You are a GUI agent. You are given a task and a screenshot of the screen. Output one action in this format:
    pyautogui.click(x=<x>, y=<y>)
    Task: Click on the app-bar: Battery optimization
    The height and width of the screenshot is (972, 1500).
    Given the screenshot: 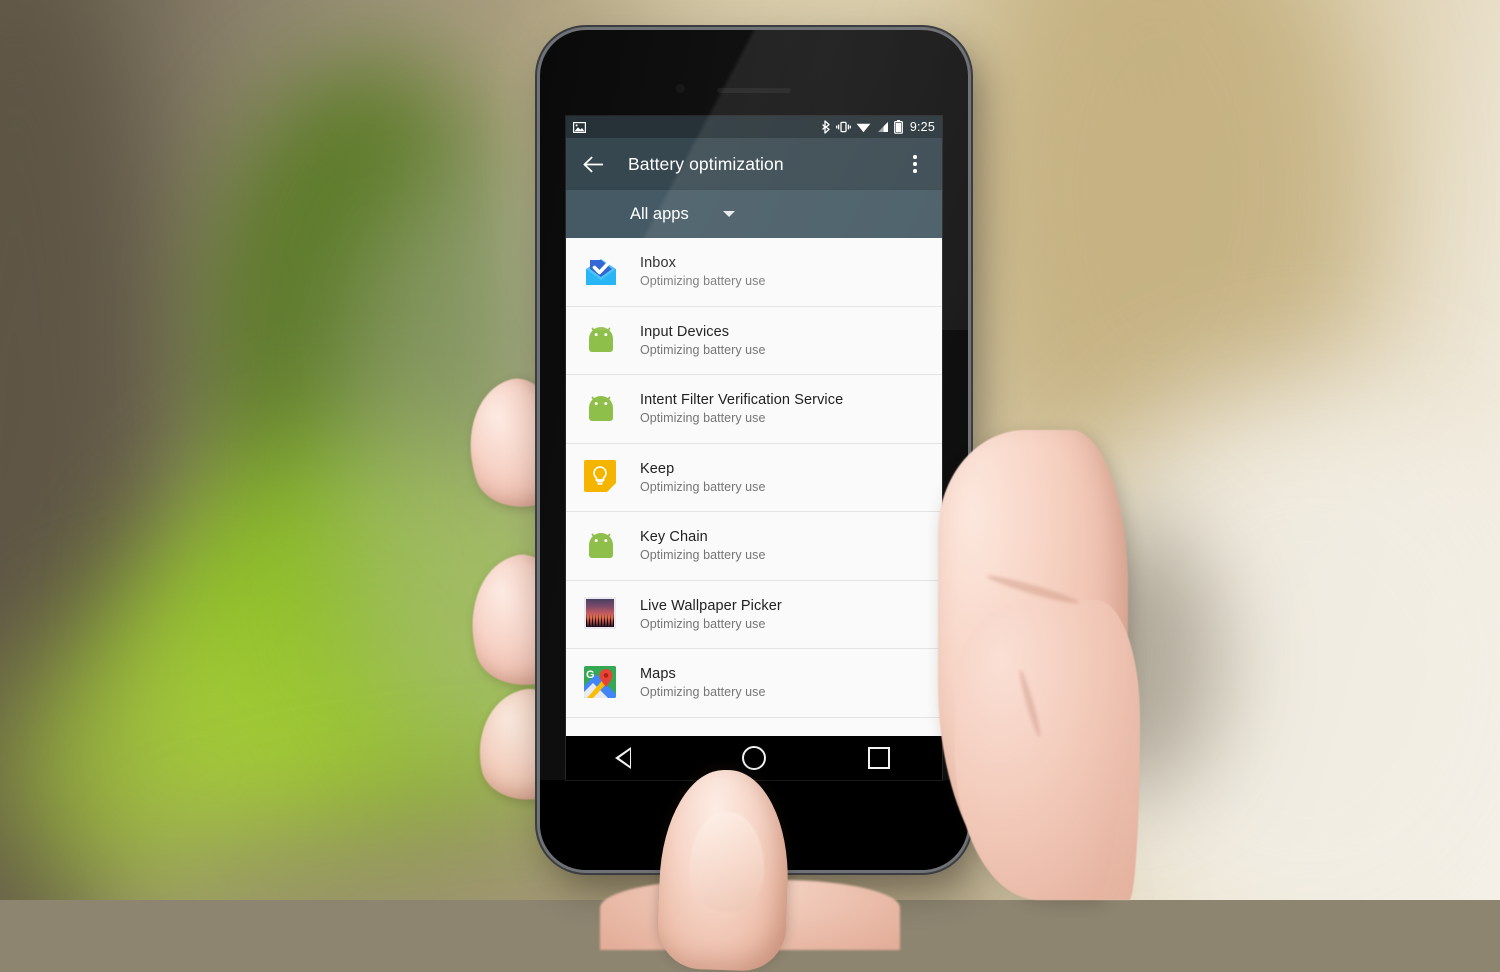 What is the action you would take?
    pyautogui.click(x=754, y=164)
    